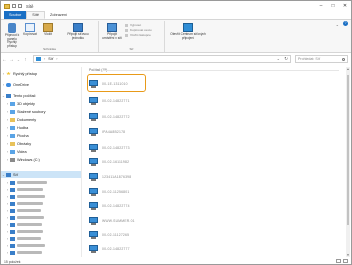 The image size is (352, 265). What do you see at coordinates (14, 6) in the screenshot?
I see `properties-icon` at bounding box center [14, 6].